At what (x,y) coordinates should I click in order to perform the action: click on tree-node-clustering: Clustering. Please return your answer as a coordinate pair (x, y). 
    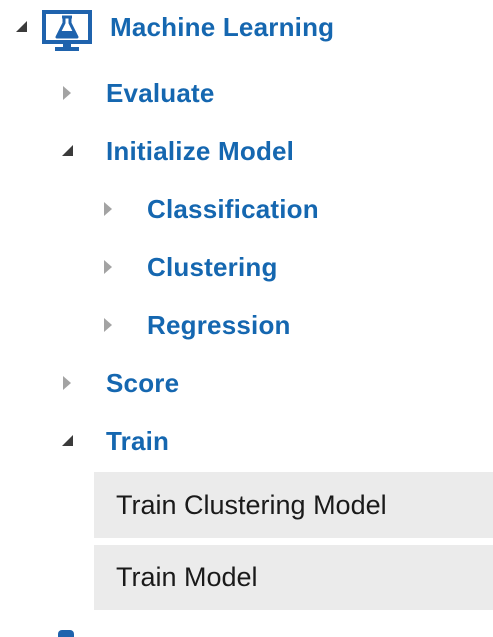
    Looking at the image, I should click on (246, 267).